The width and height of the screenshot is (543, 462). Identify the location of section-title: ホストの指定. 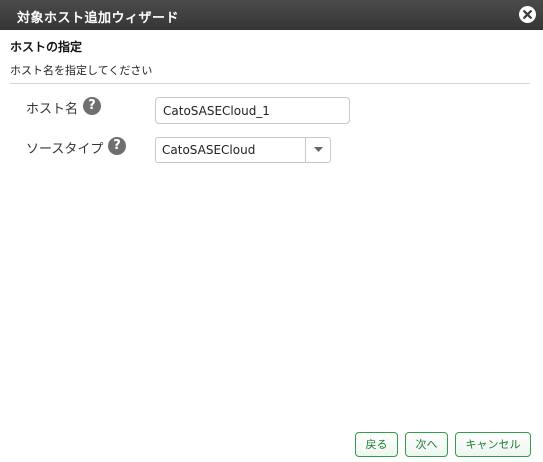
(46, 47).